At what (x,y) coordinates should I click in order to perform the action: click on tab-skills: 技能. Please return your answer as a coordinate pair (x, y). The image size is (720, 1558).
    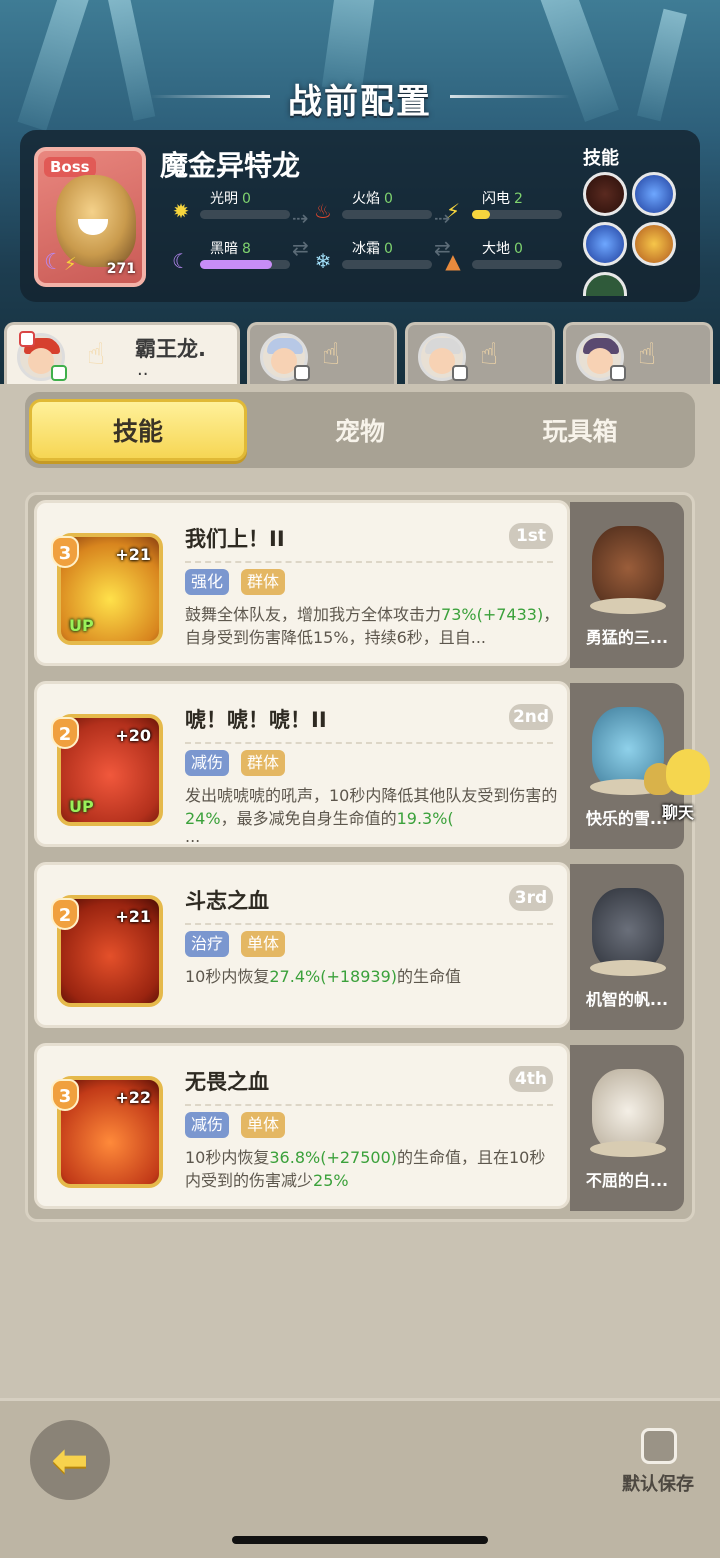
    Looking at the image, I should click on (138, 430).